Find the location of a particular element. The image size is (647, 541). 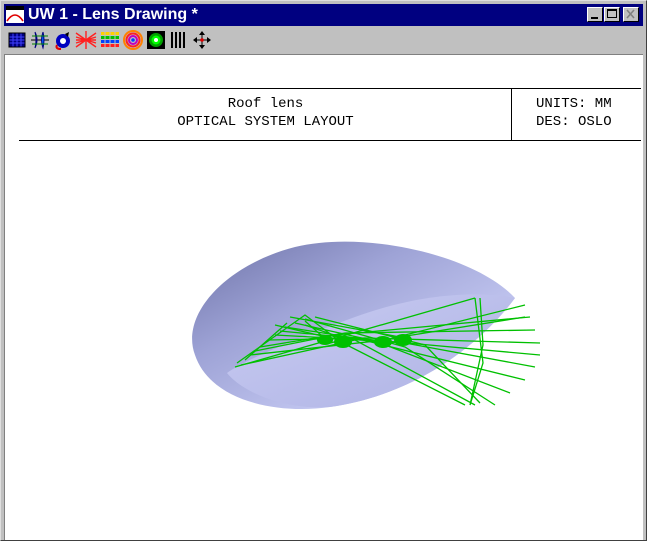

tool-target is located at coordinates (156, 40).